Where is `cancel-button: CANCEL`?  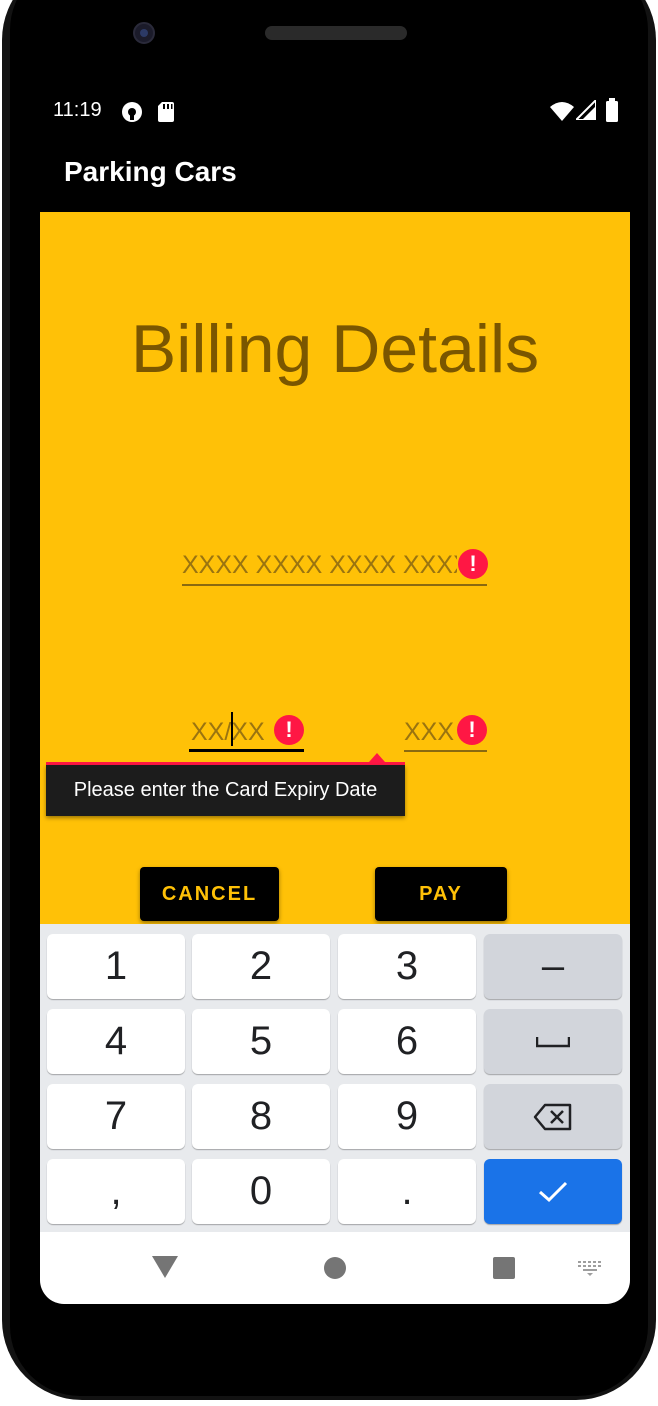 cancel-button: CANCEL is located at coordinates (209, 894).